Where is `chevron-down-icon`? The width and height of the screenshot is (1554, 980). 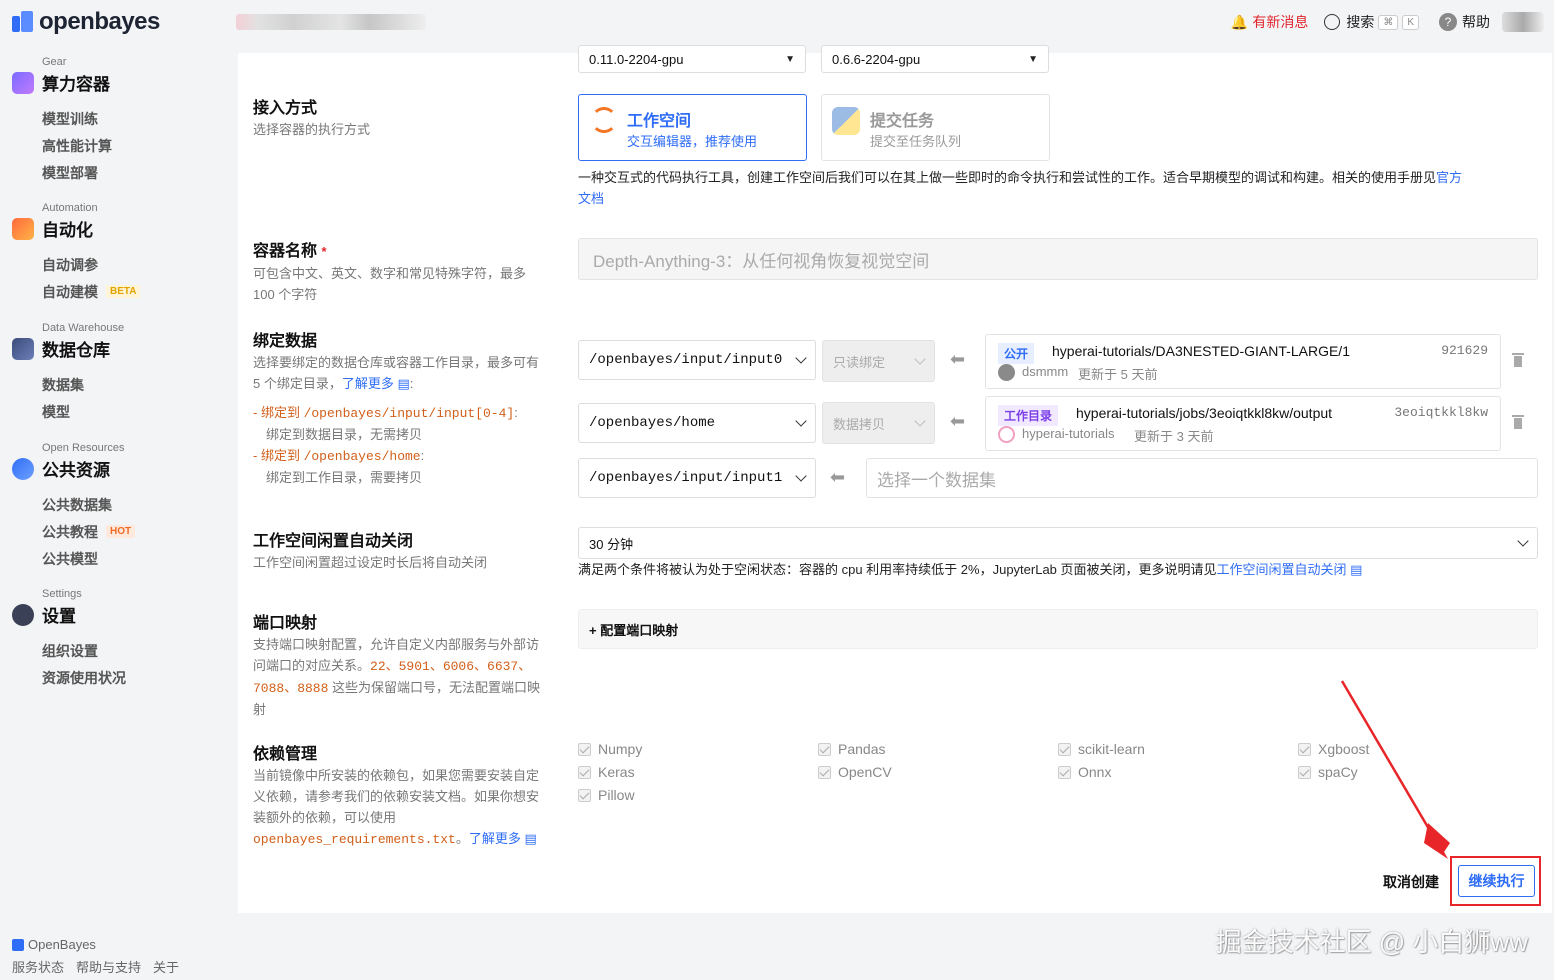
chevron-down-icon is located at coordinates (801, 476).